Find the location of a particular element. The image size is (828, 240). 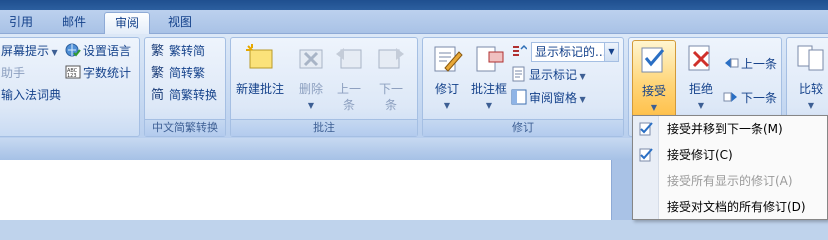

next-change-icon is located at coordinates (730, 97).